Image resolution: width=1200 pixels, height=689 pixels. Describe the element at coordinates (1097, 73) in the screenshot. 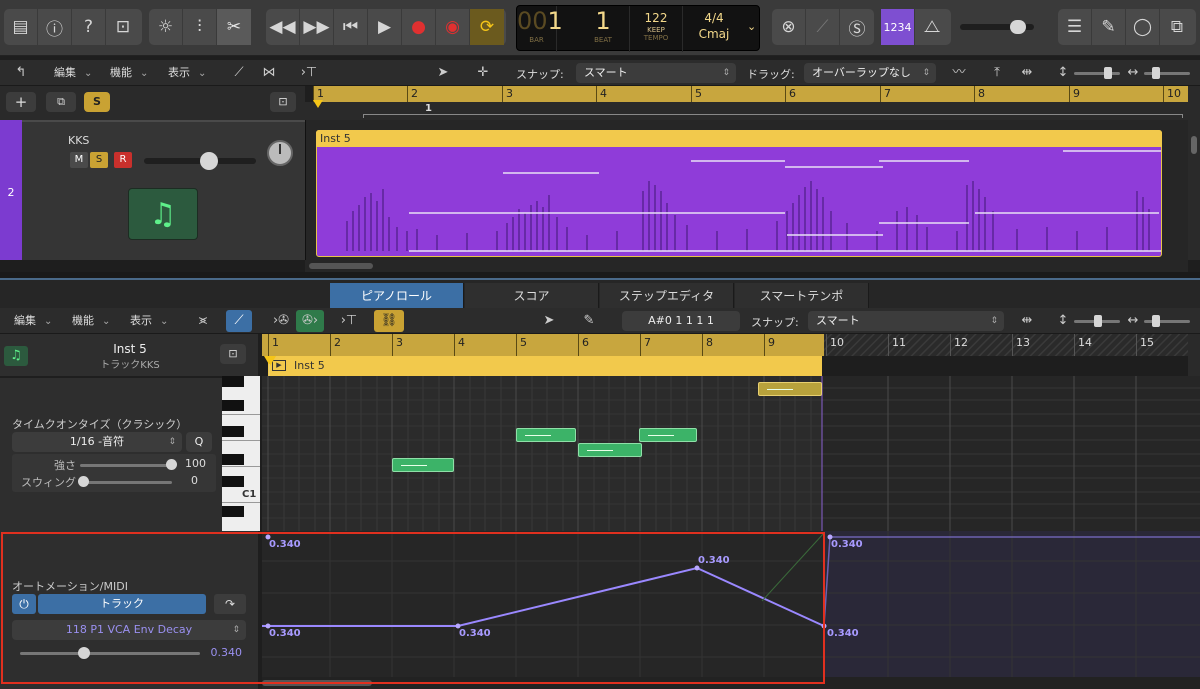

I see `vertical-zoom-slider` at that location.